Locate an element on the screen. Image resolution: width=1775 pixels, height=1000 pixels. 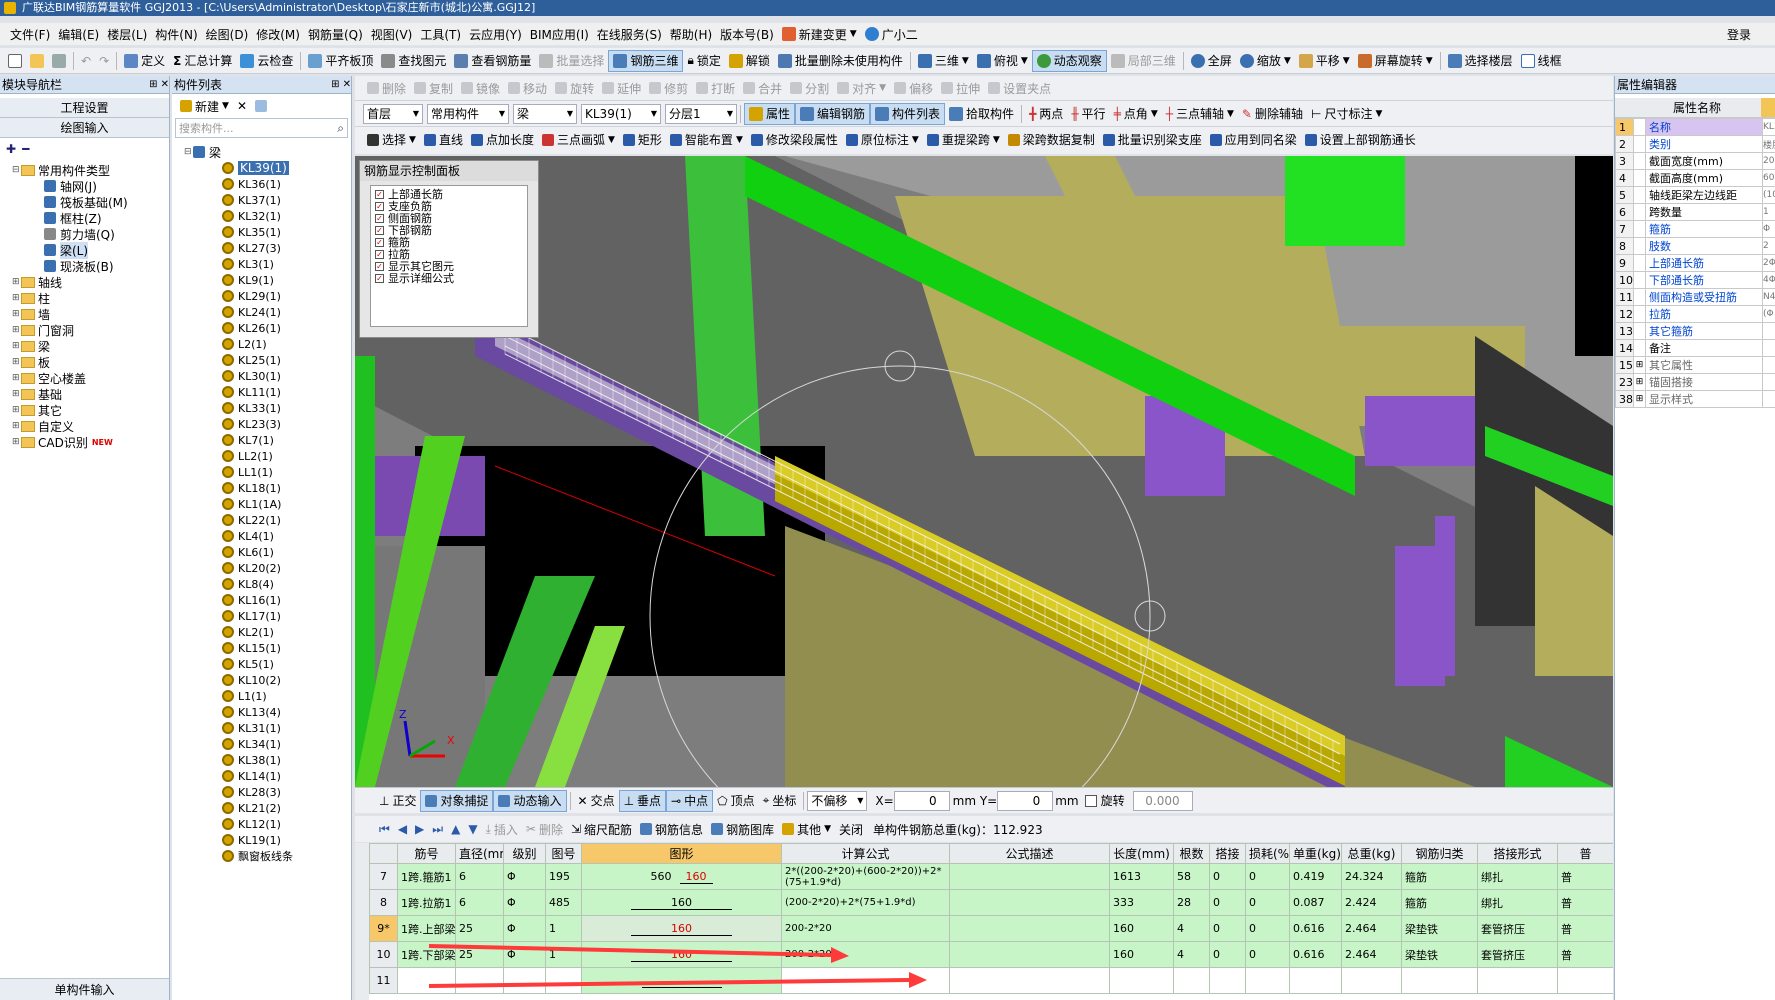
view-rebar-qty-button: 查看钢筋量 is located at coordinates (492, 61).